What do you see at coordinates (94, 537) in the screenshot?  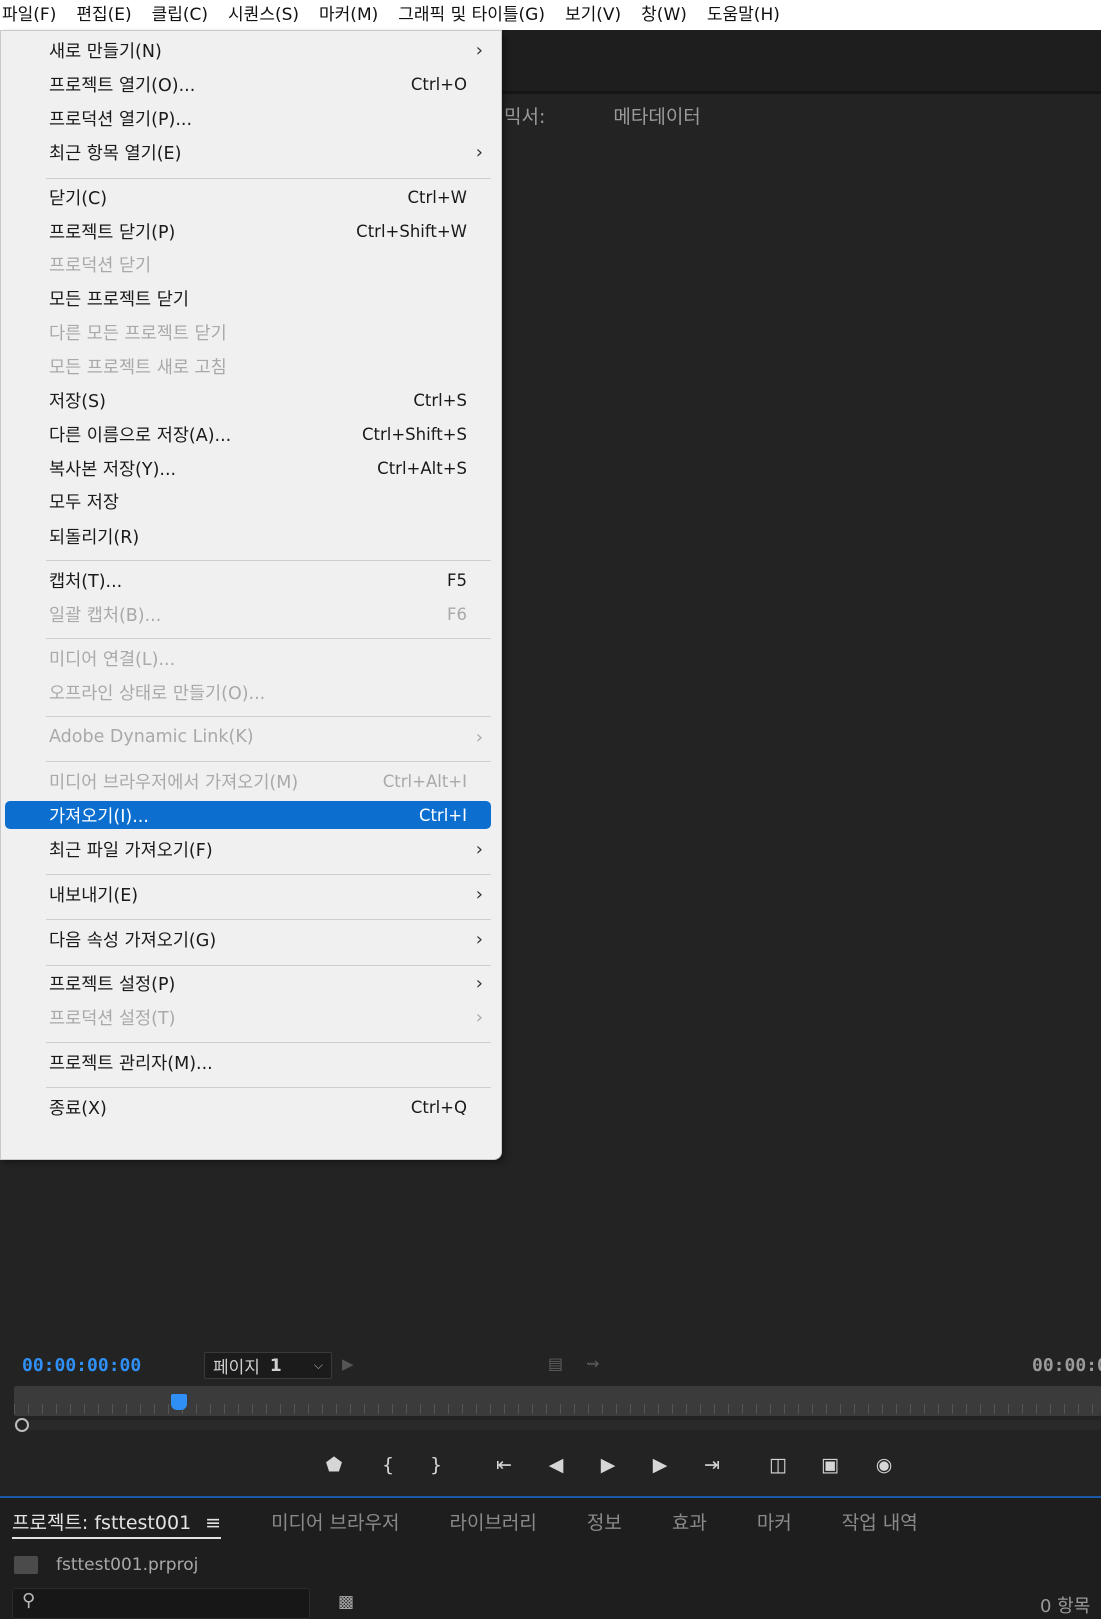 I see `menu-item-label: 되돌리기(R)` at bounding box center [94, 537].